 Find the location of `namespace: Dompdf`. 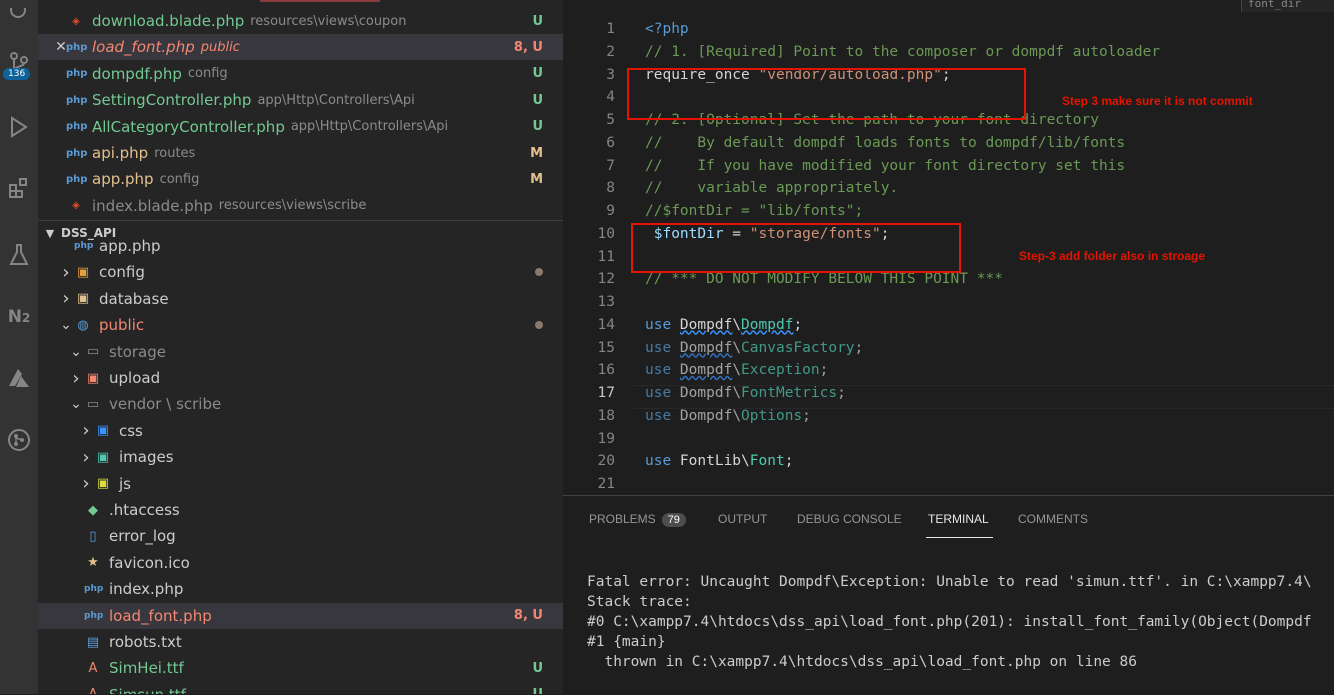

namespace: Dompdf is located at coordinates (706, 347).